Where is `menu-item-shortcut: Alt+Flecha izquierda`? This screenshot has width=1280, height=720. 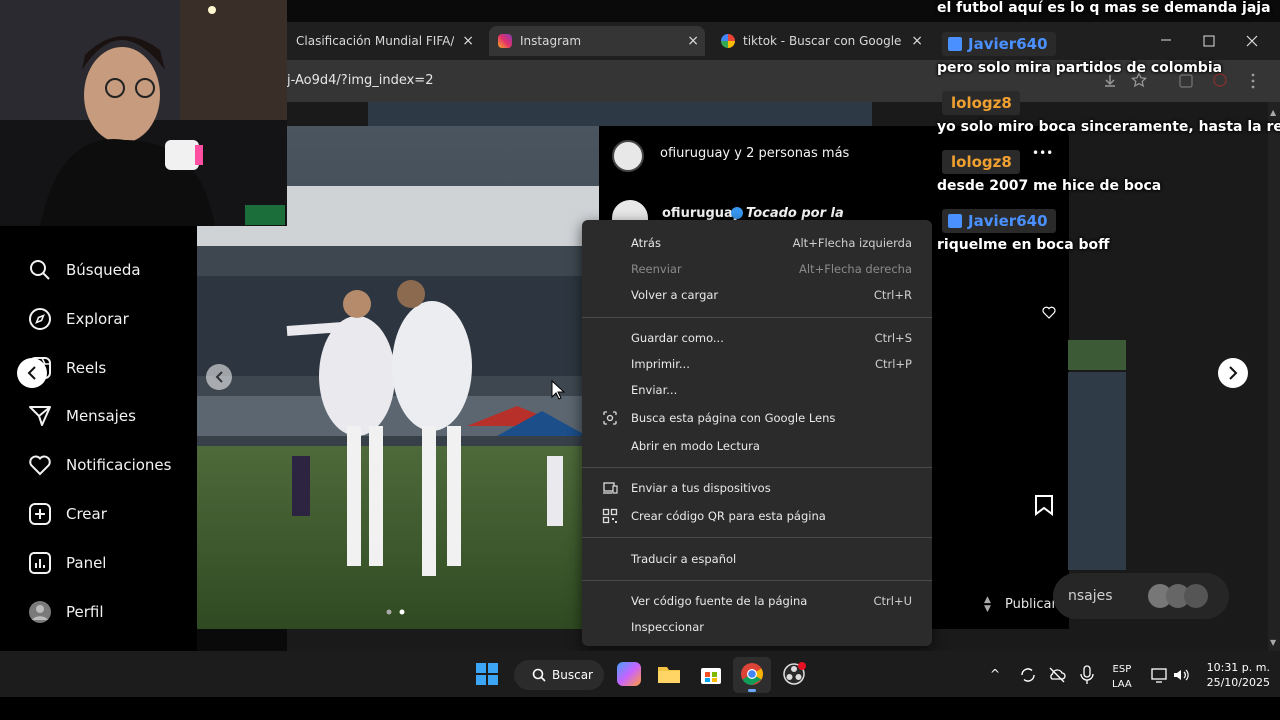 menu-item-shortcut: Alt+Flecha izquierda is located at coordinates (852, 243).